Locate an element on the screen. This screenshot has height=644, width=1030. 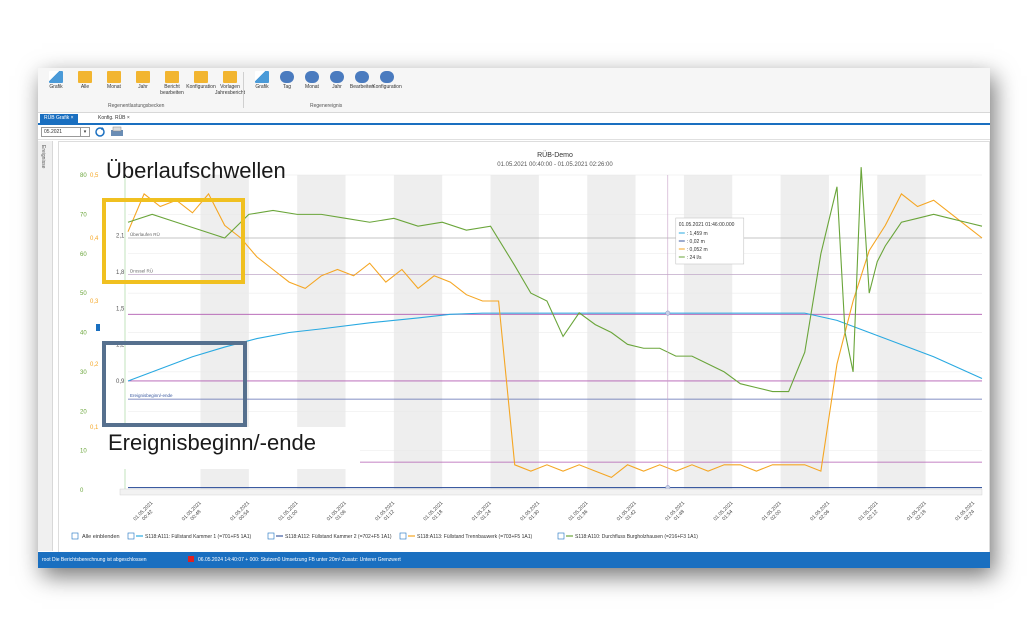
threshold-overlay-label: Überlaufschwellen is located at coordinates (196, 170).